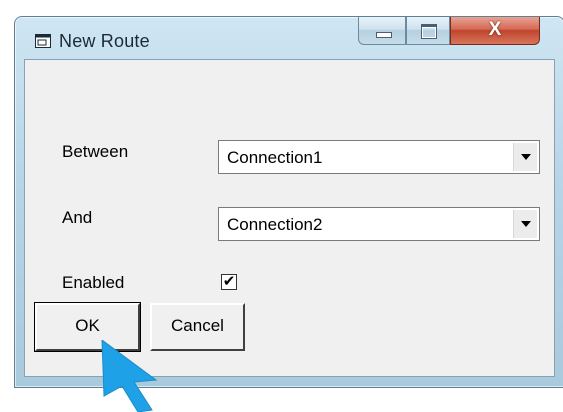 This screenshot has height=412, width=563. What do you see at coordinates (275, 224) in the screenshot?
I see `and-combo-value: Connection2` at bounding box center [275, 224].